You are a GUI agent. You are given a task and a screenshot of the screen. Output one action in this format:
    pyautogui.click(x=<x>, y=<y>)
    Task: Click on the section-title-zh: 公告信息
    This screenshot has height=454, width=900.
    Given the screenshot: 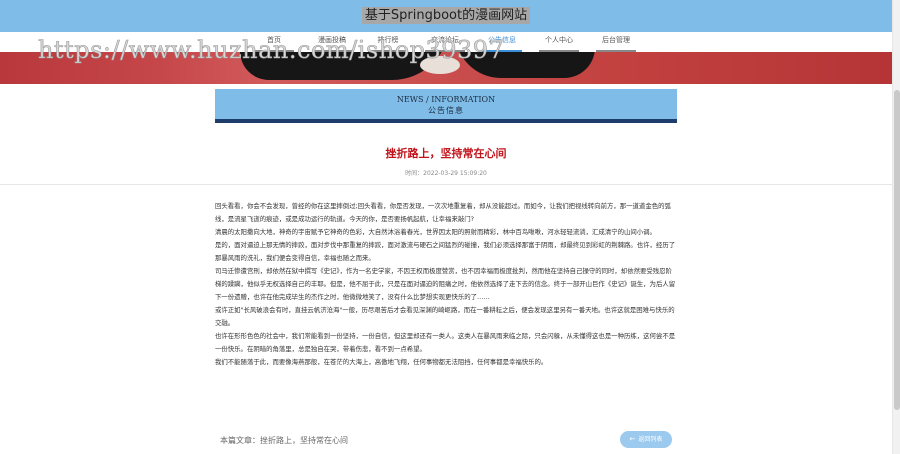 What is the action you would take?
    pyautogui.click(x=446, y=110)
    